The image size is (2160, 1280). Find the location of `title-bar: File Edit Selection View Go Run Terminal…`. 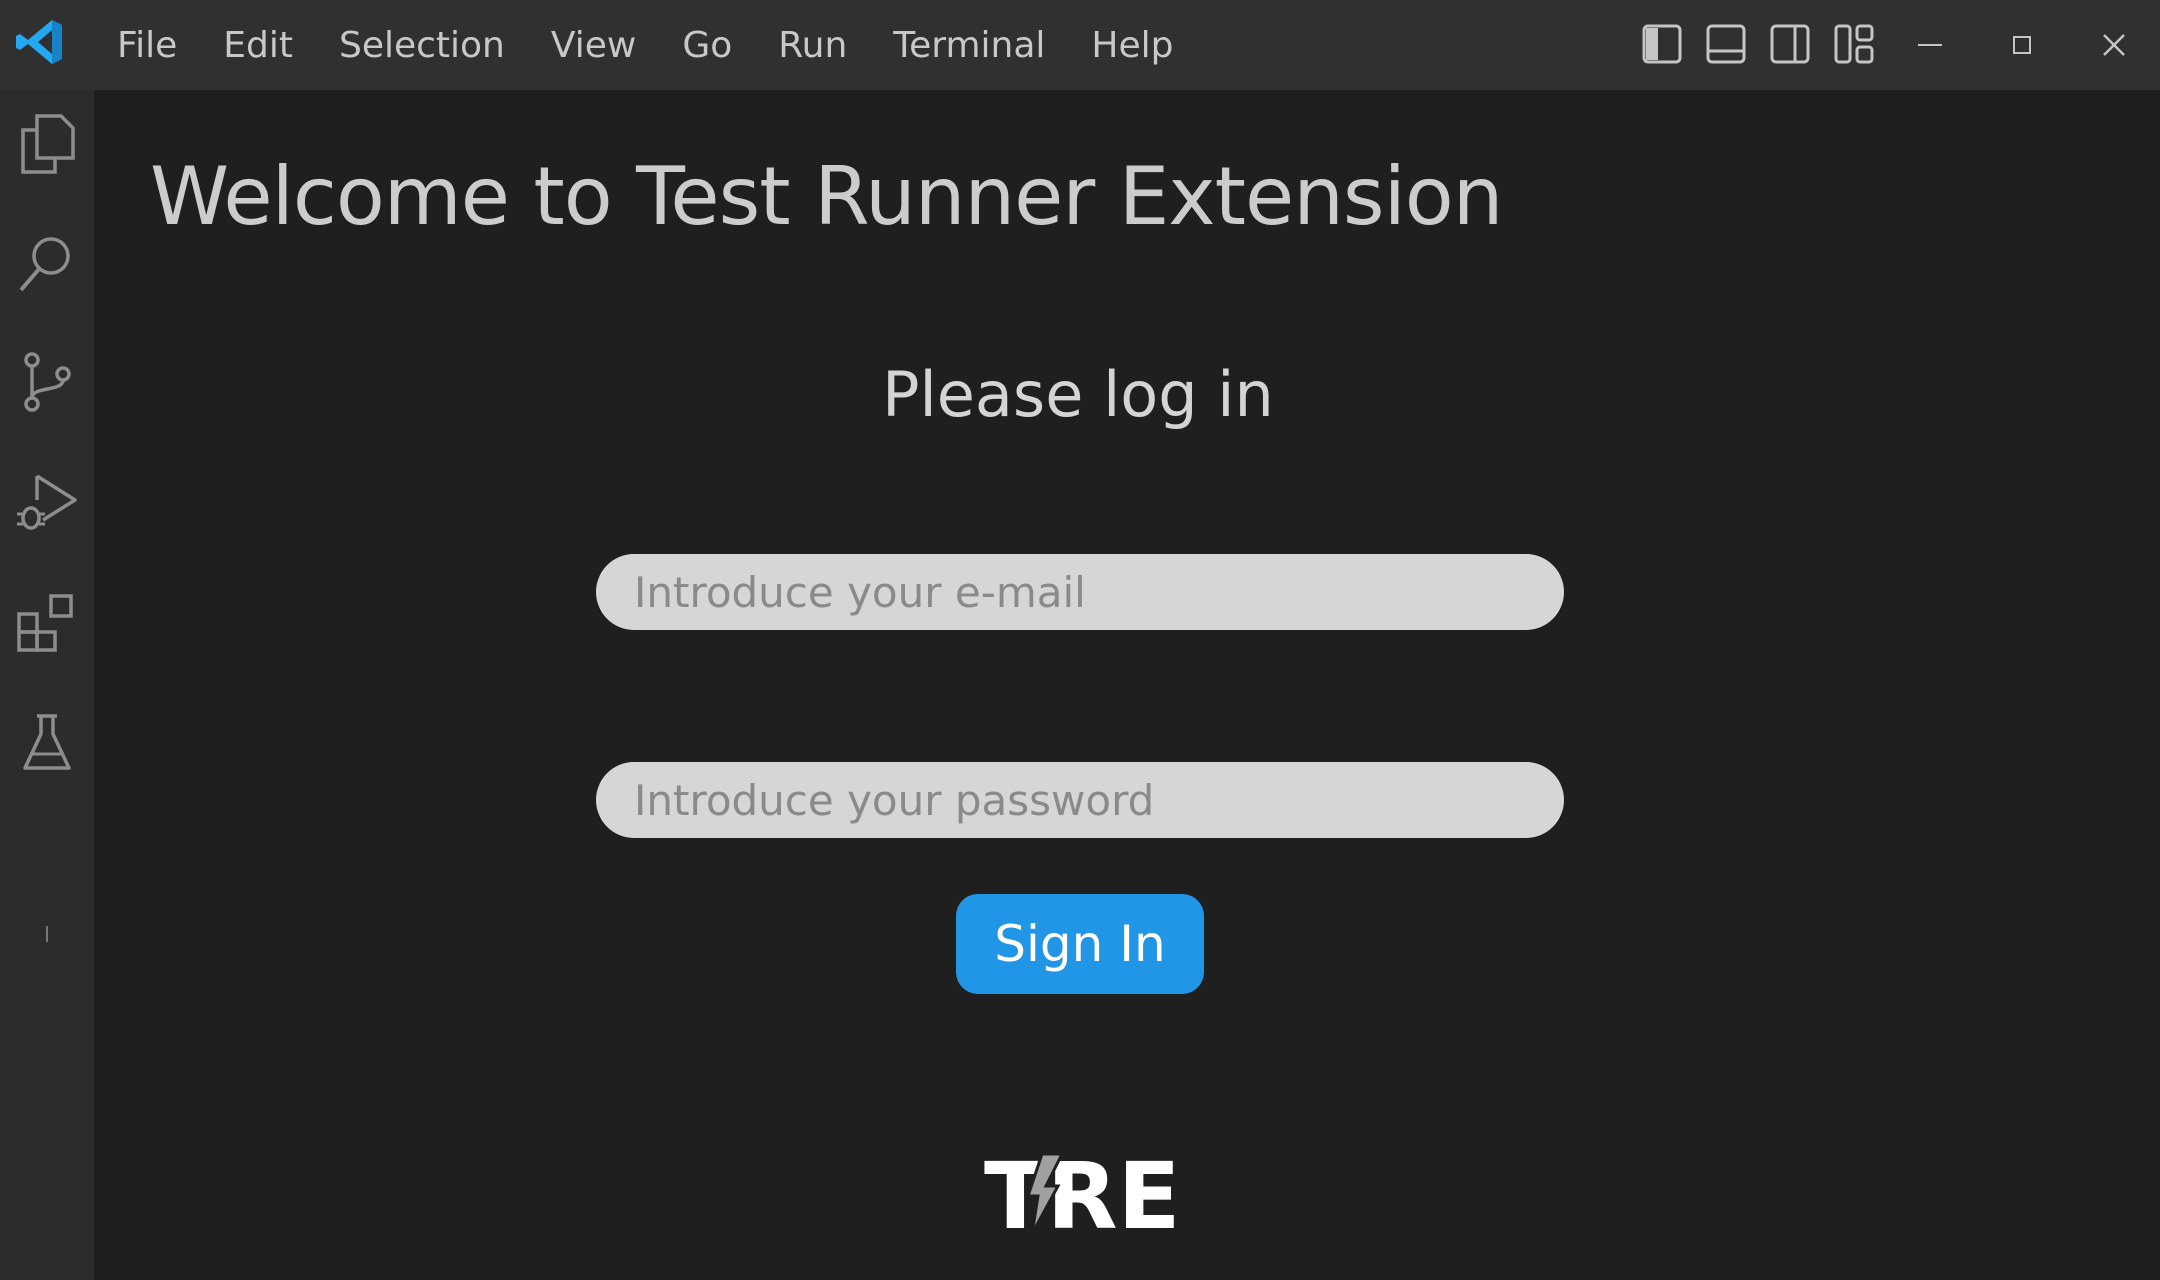

title-bar: File Edit Selection View Go Run Terminal… is located at coordinates (1080, 45).